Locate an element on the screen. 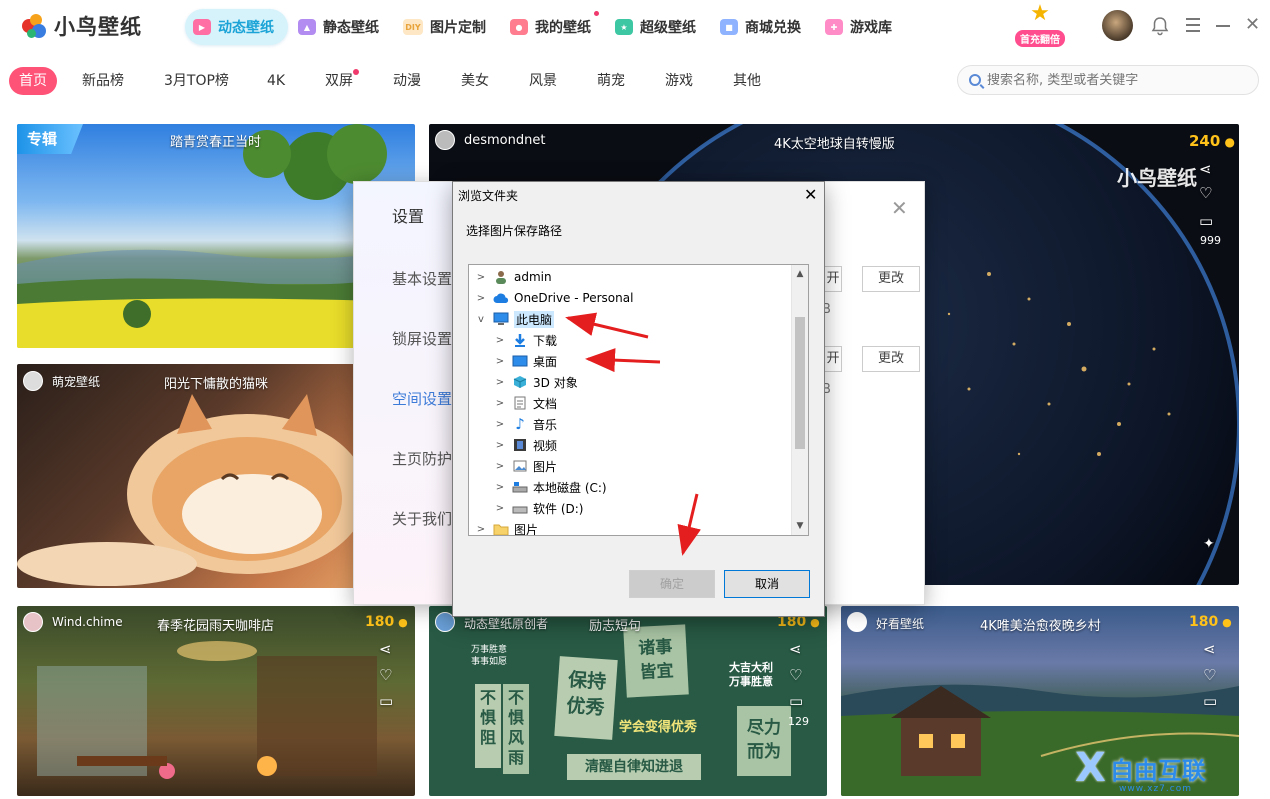 Image resolution: width=1270 pixels, height=799 pixels. wallpaper-card: Wind.chime 春季花园雨天咖啡店 180 ● ⋖ ♡ ▭ is located at coordinates (216, 701).